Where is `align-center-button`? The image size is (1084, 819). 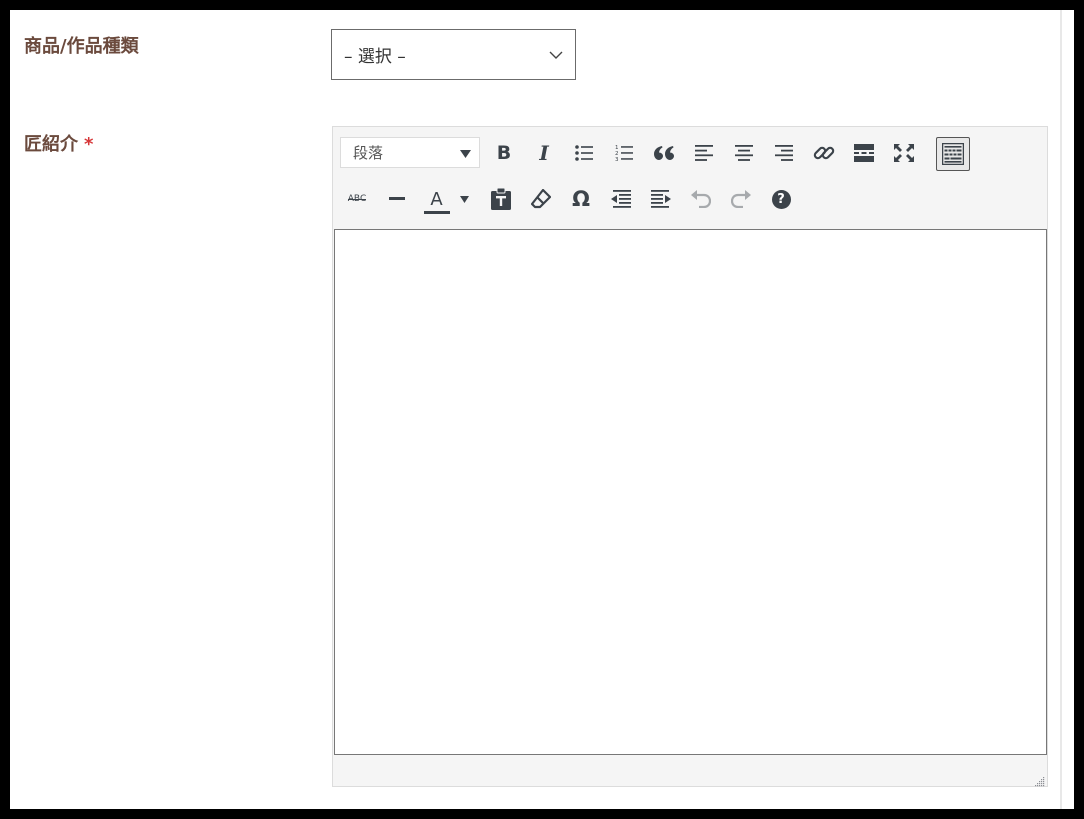 align-center-button is located at coordinates (744, 153).